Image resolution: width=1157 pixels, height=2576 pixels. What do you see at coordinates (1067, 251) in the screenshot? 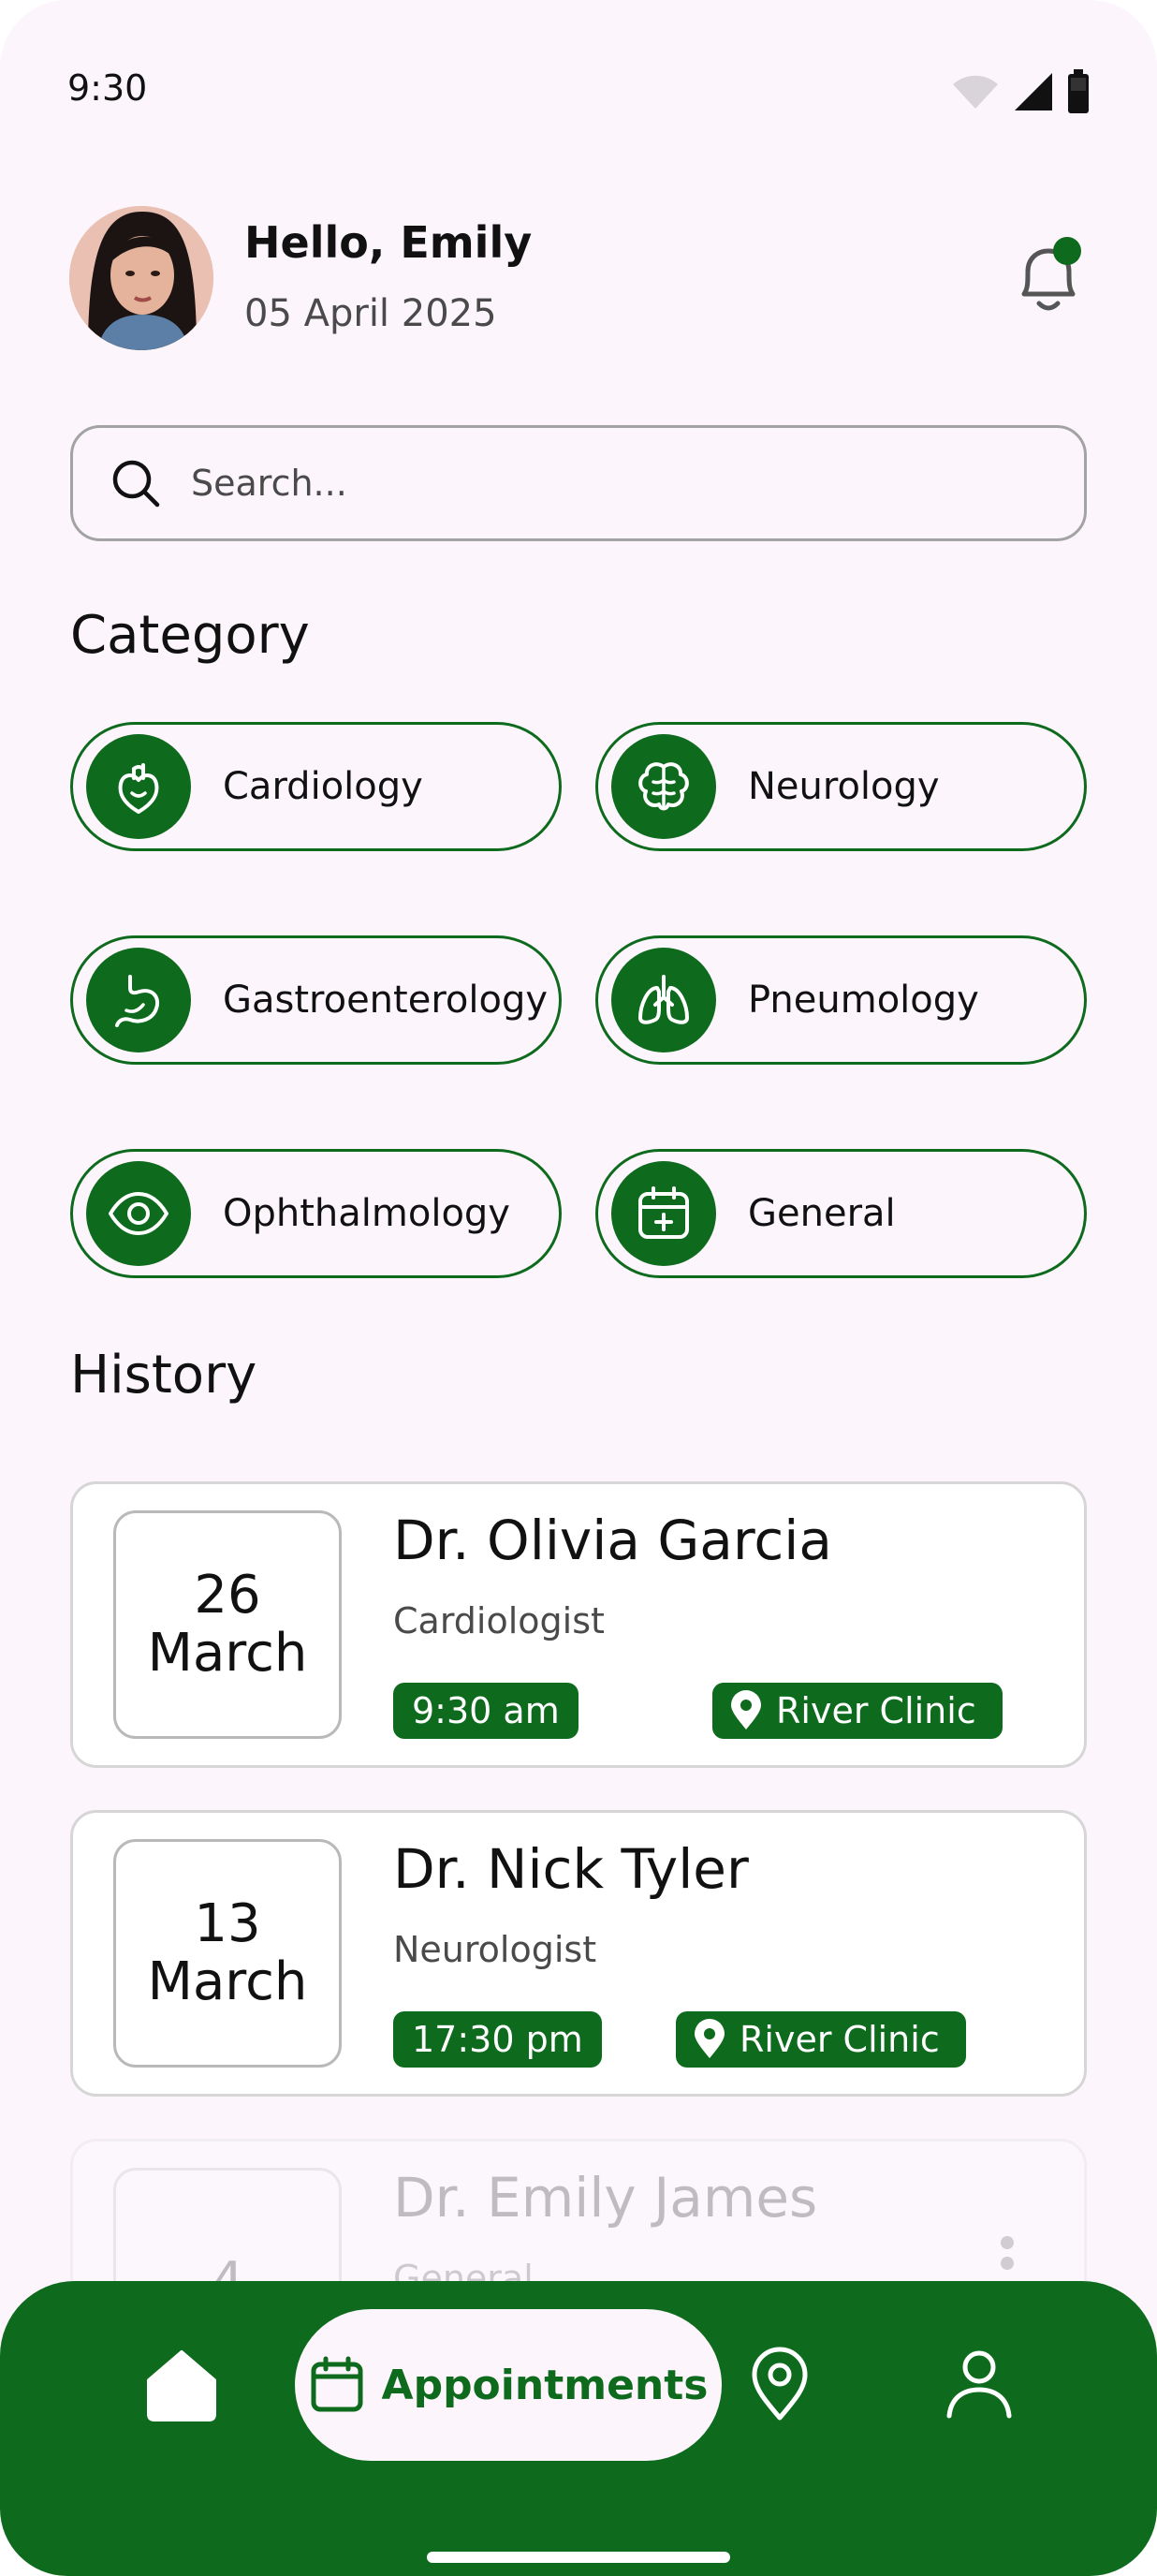
I see `notification-dot` at bounding box center [1067, 251].